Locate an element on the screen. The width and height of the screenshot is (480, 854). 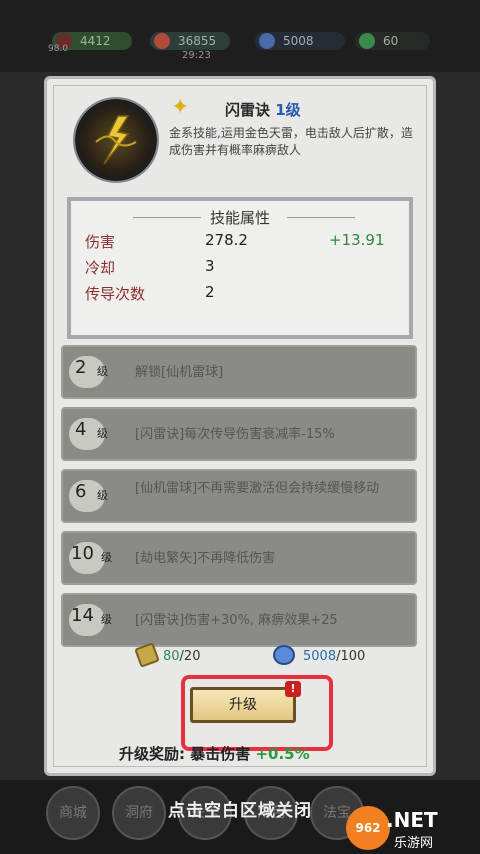
level-item: 10 级 [劫电繁矢]不再降低伤害 is located at coordinates (239, 558).